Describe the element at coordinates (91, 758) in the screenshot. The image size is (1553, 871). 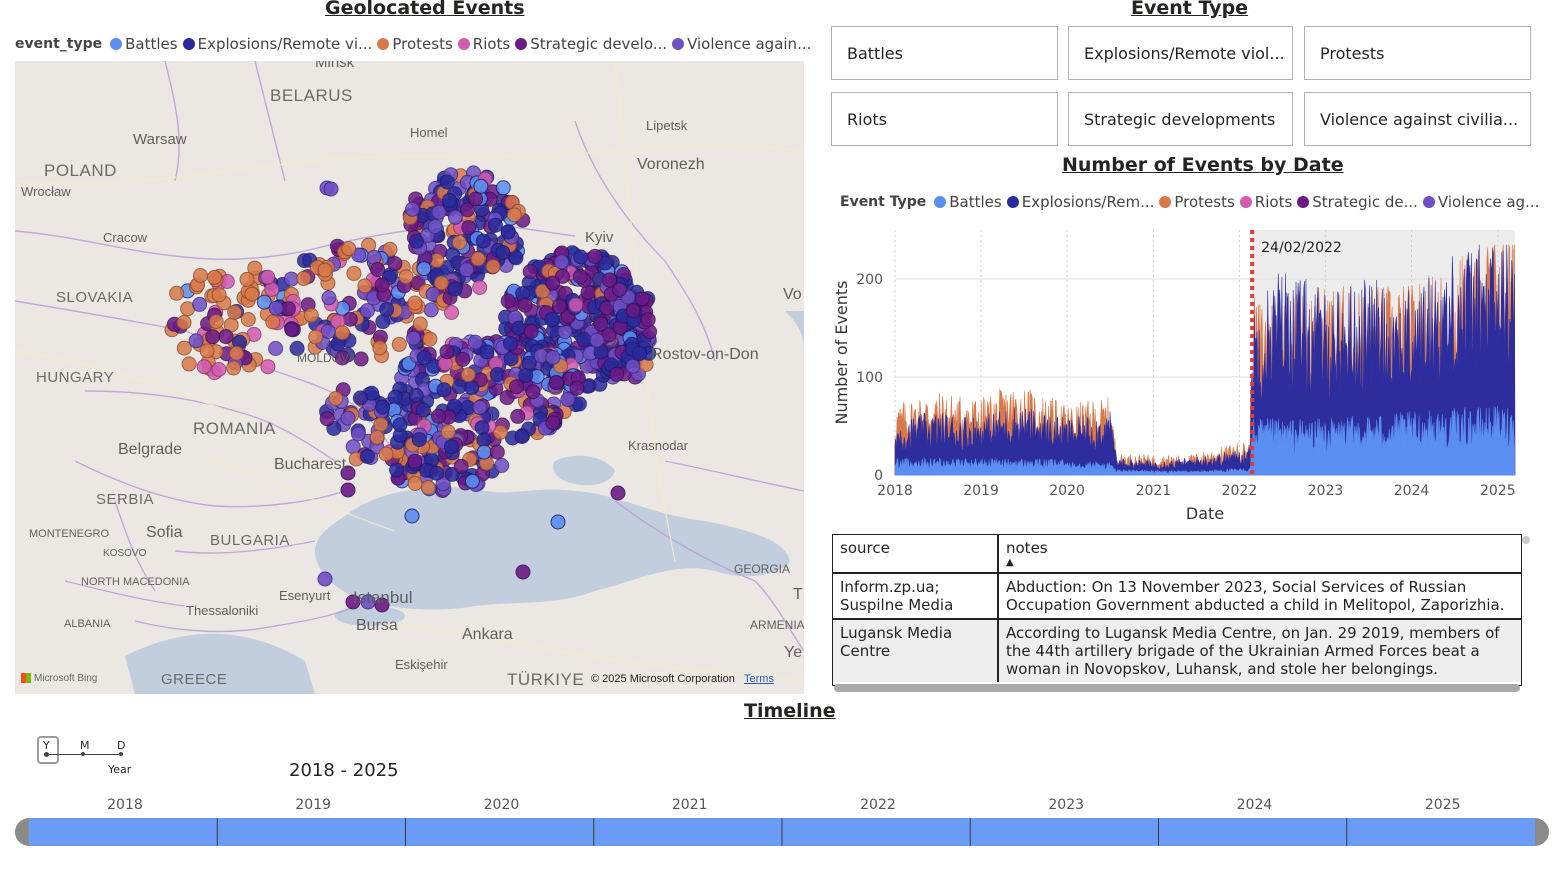
I see `timeline-granularity-picker: Y M D Year` at that location.